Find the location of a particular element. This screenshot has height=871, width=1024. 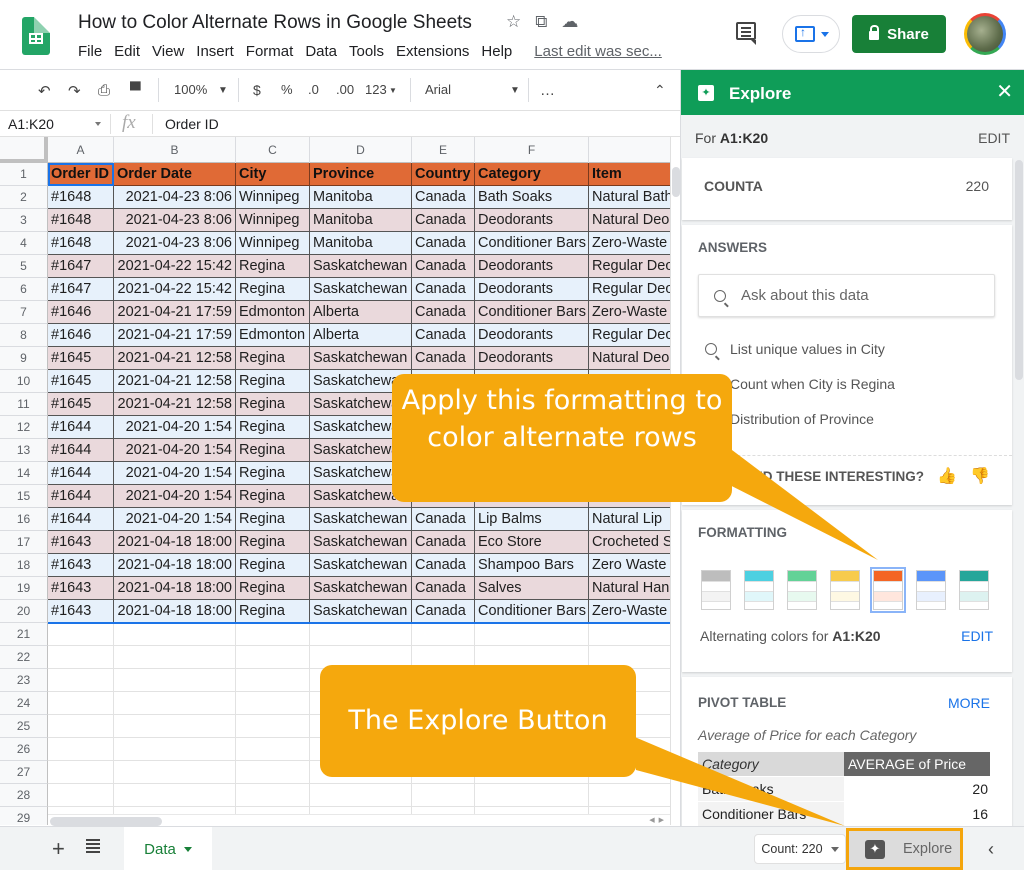

count-summary-button: Count: 220 is located at coordinates (800, 849).